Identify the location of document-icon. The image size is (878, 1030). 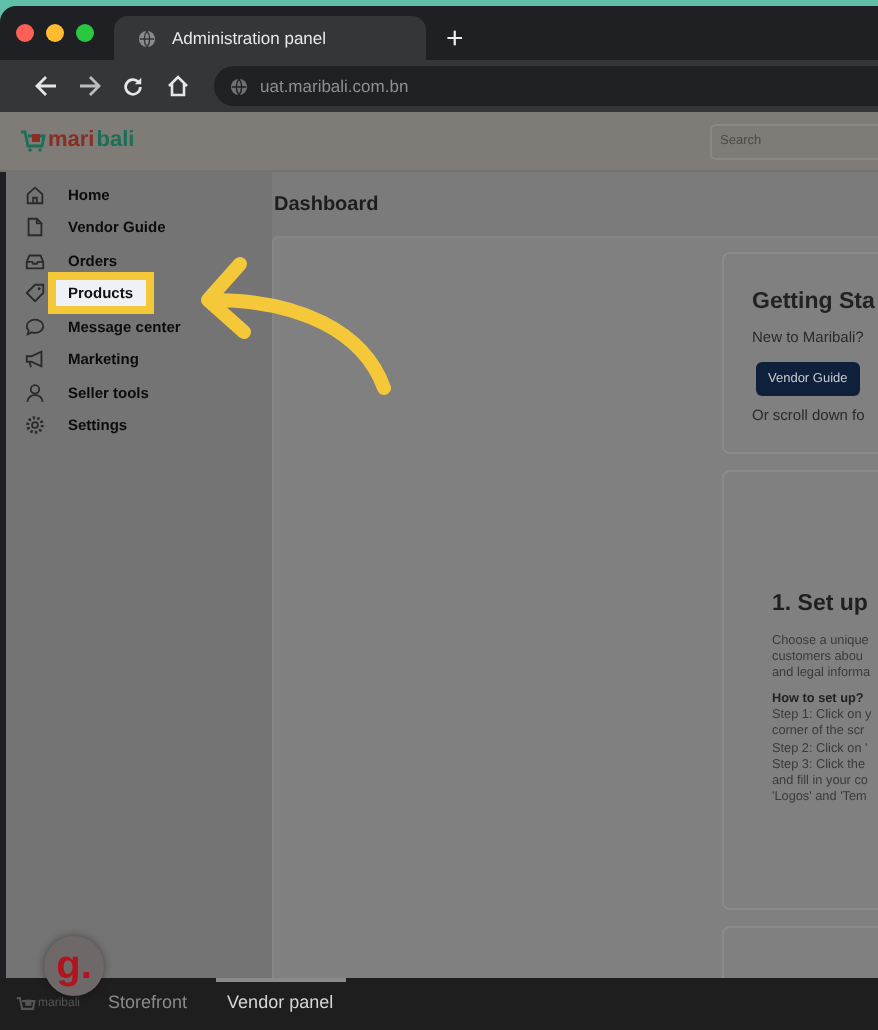
(35, 227).